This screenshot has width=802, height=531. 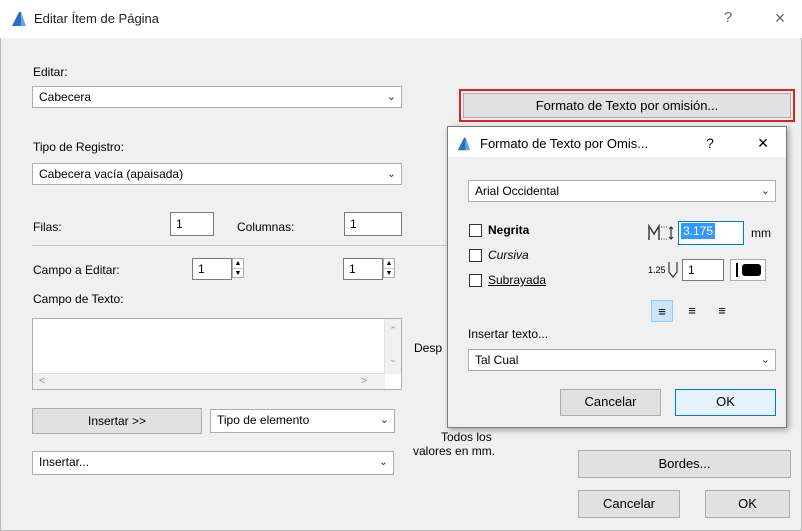 What do you see at coordinates (117, 421) in the screenshot?
I see `insertar-button: Insertar >>` at bounding box center [117, 421].